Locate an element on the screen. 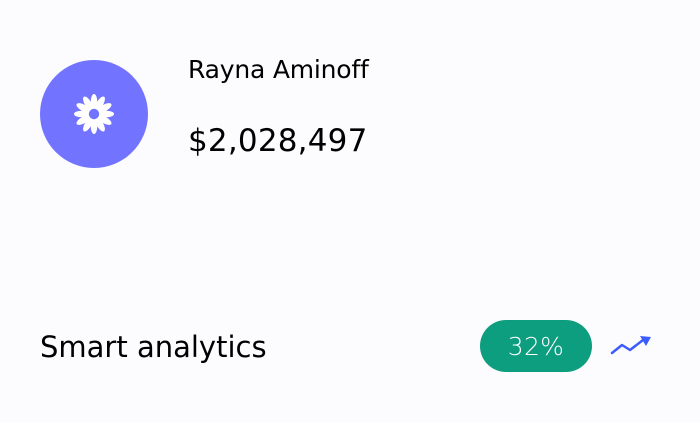 The width and height of the screenshot is (700, 423). flower-icon is located at coordinates (94, 114).